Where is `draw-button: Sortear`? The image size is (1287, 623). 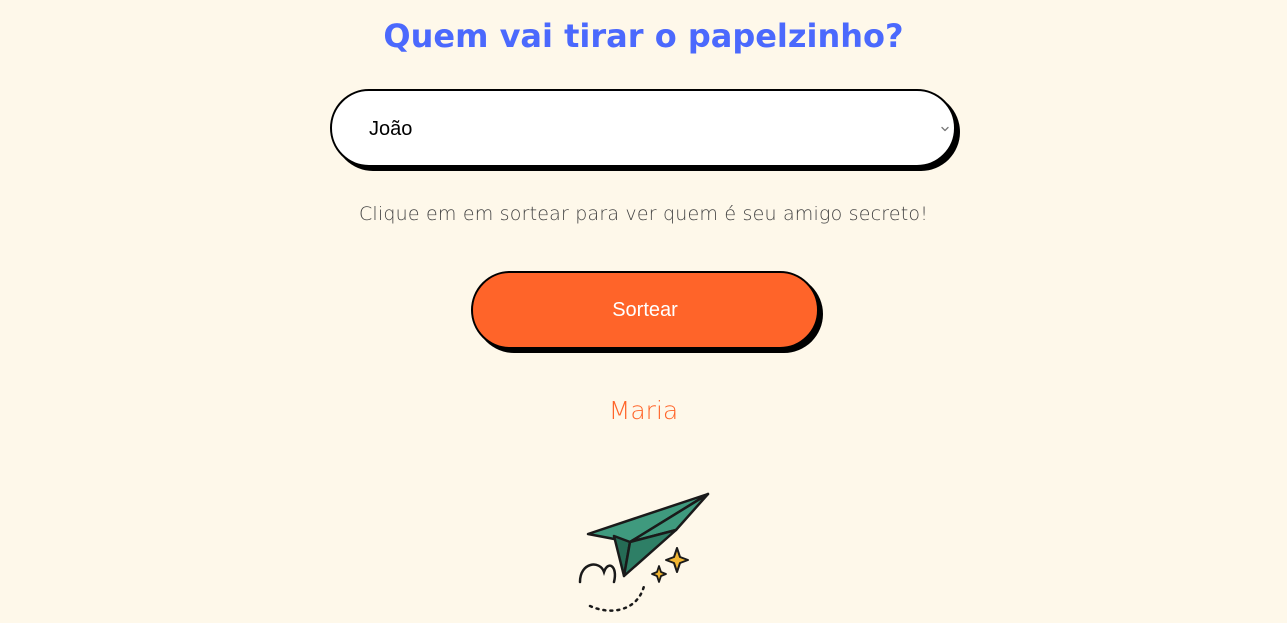 draw-button: Sortear is located at coordinates (645, 310).